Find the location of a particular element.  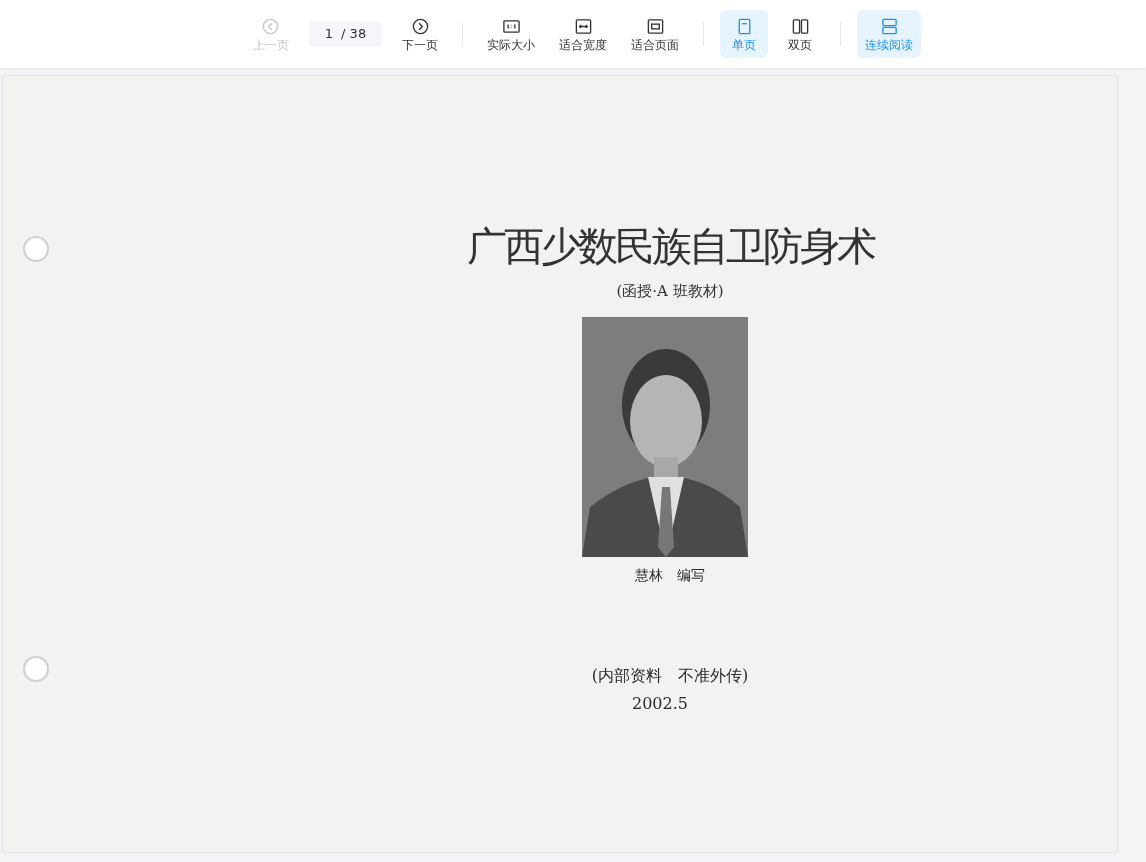

restriction-notice: (内部资料 不准外传) is located at coordinates (670, 675).